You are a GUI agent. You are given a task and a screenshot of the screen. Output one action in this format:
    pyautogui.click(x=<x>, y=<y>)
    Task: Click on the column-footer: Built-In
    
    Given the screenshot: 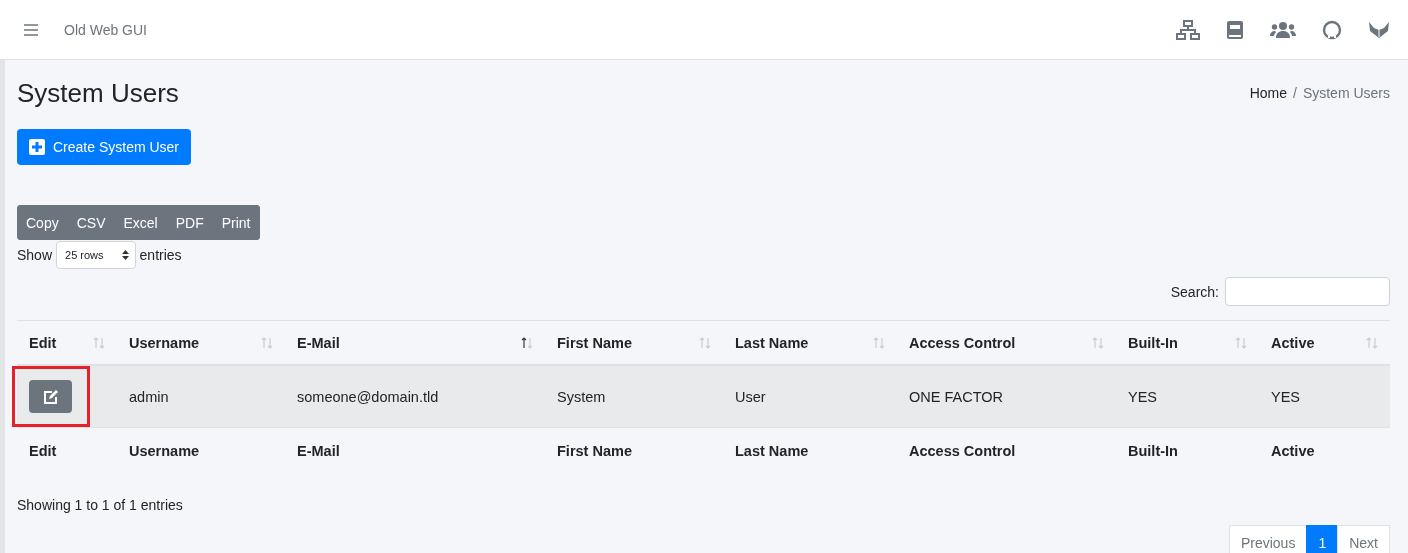 What is the action you would take?
    pyautogui.click(x=1187, y=450)
    